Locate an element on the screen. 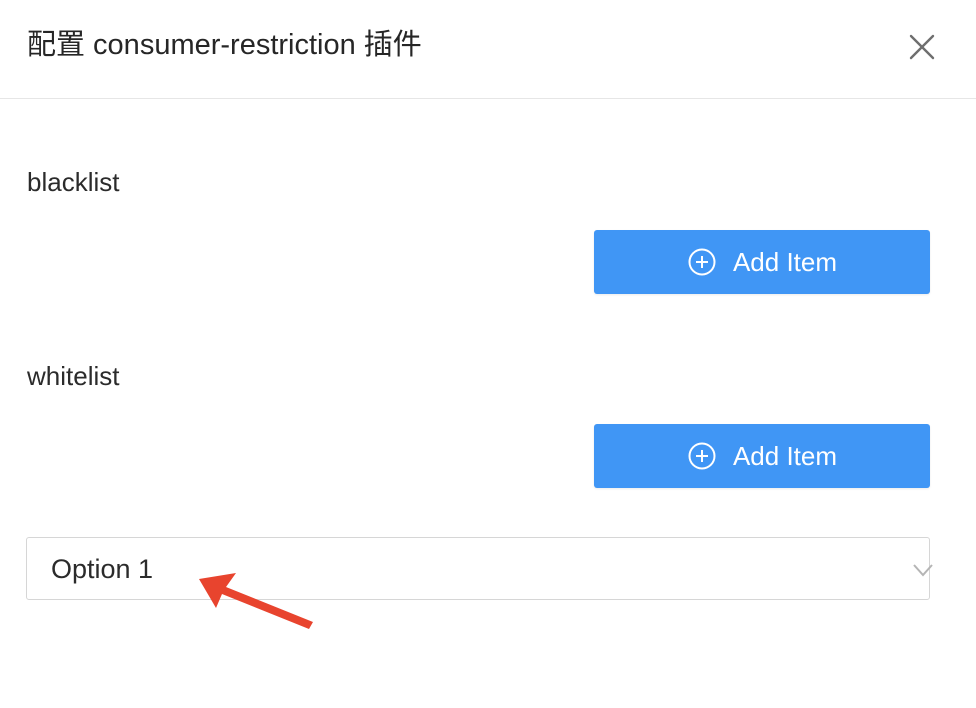 Image resolution: width=976 pixels, height=708 pixels. whitelist-label: whitelist is located at coordinates (73, 376).